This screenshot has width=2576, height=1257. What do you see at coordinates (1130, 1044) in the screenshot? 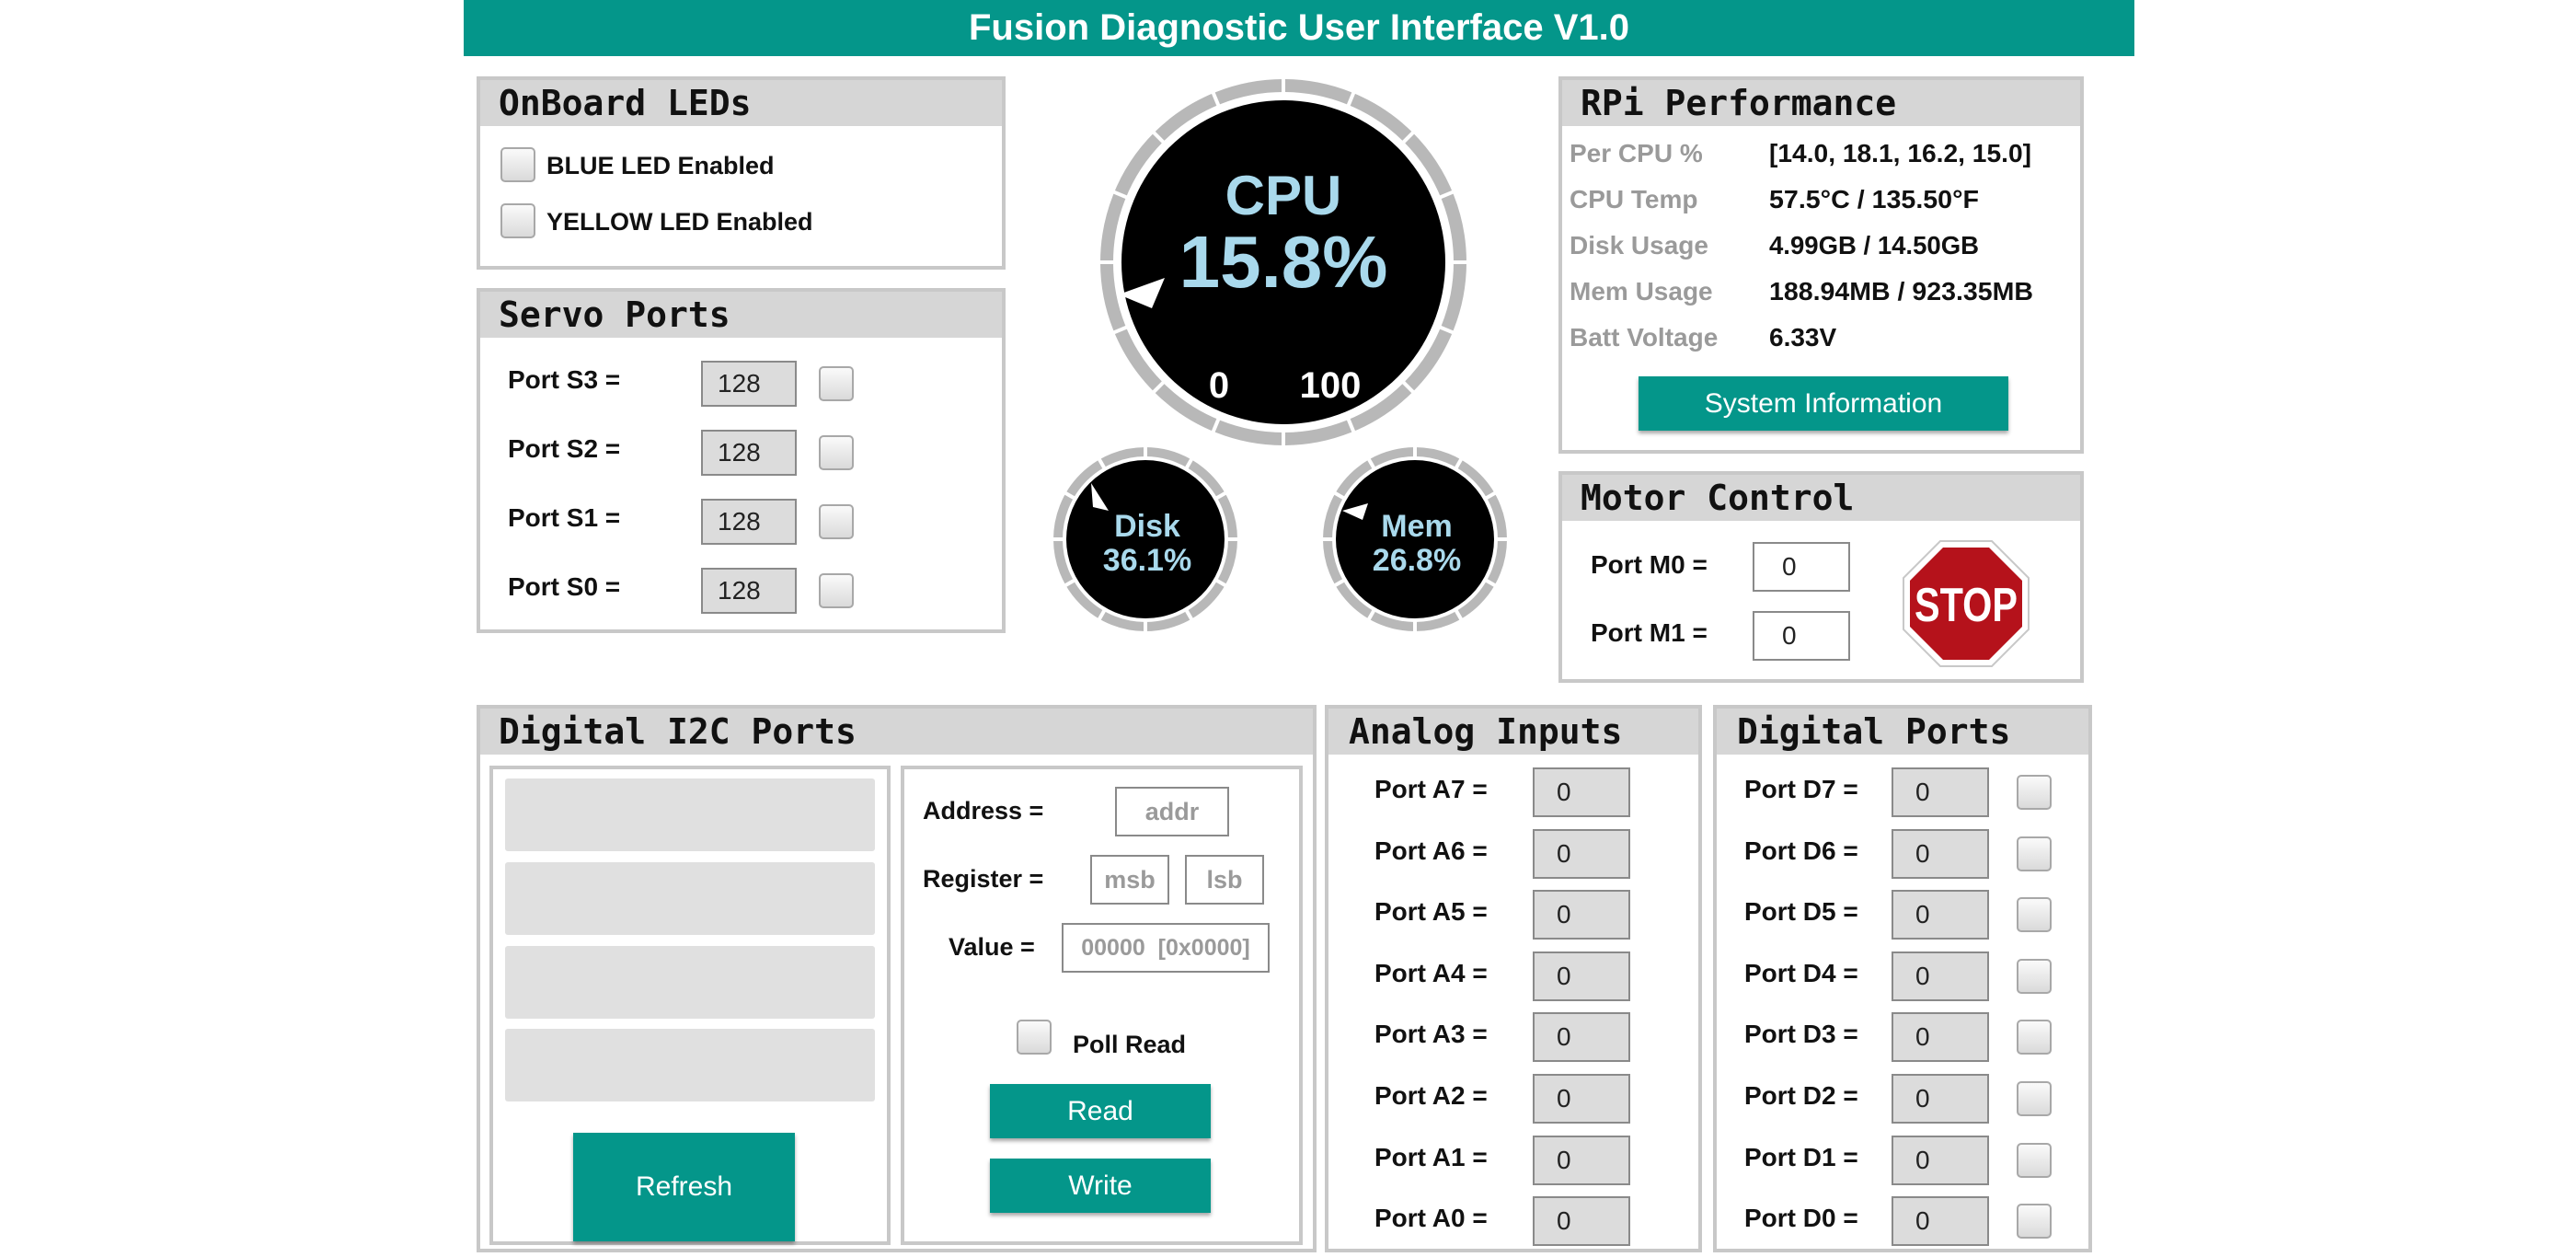
I see `poll-read-label: Poll Read` at bounding box center [1130, 1044].